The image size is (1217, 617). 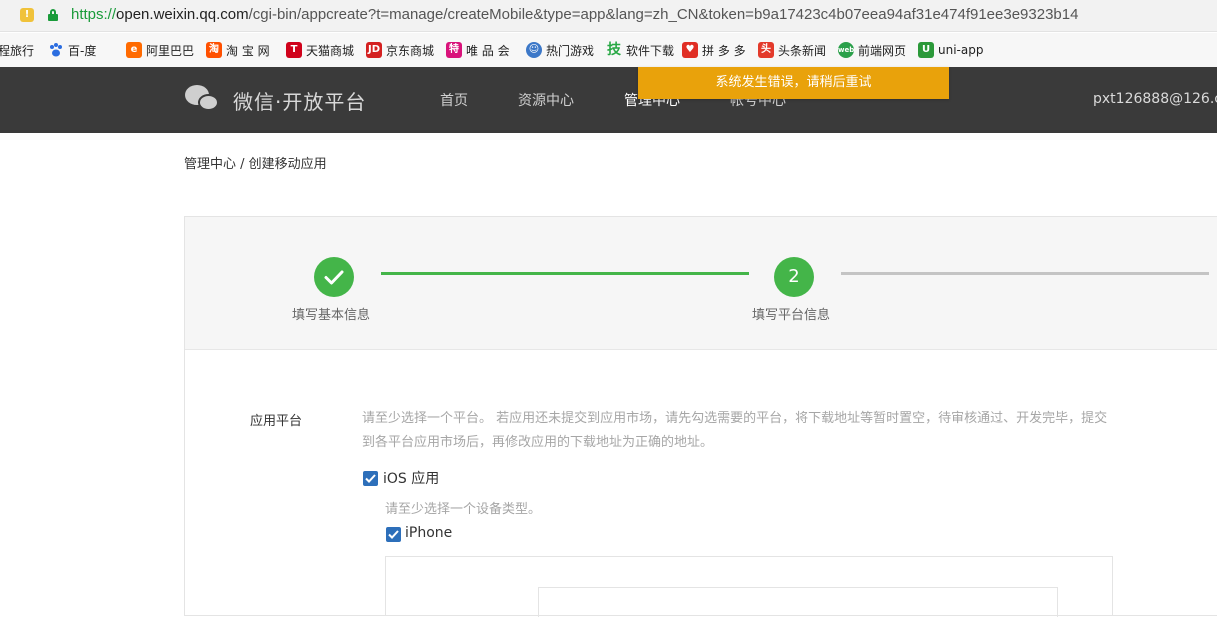 I want to click on baidu-paw-icon, so click(x=56, y=50).